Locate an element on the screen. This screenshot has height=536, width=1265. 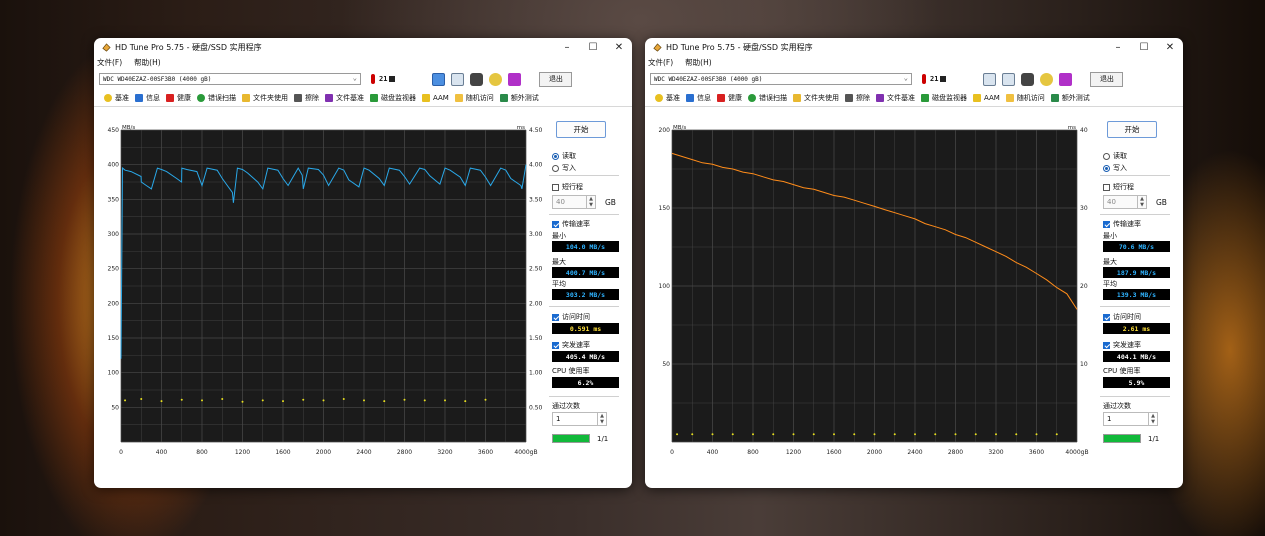
y-axis-label: MB/s is located at coordinates (679, 128).